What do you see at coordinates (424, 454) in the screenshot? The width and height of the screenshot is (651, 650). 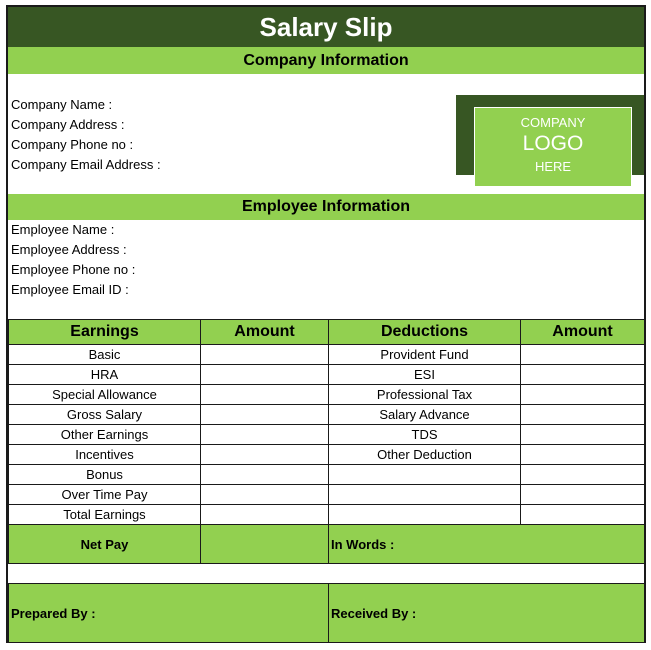 I see `deduction-label: Other Deduction` at bounding box center [424, 454].